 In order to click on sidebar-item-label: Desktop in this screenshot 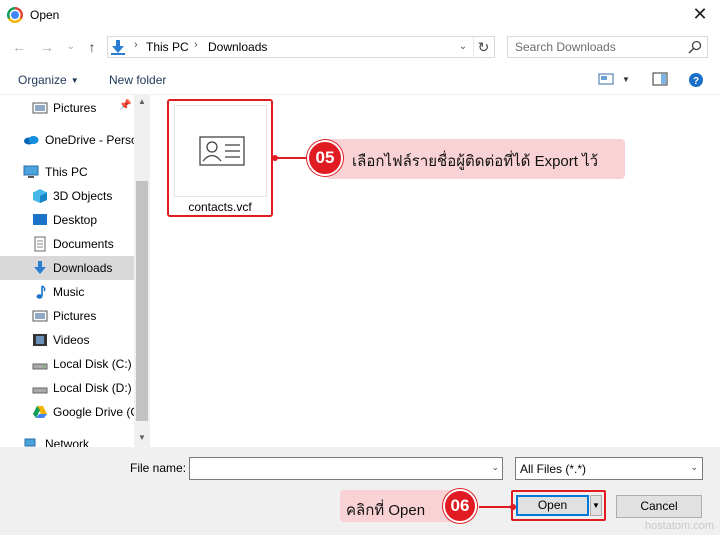, I will do `click(75, 220)`.